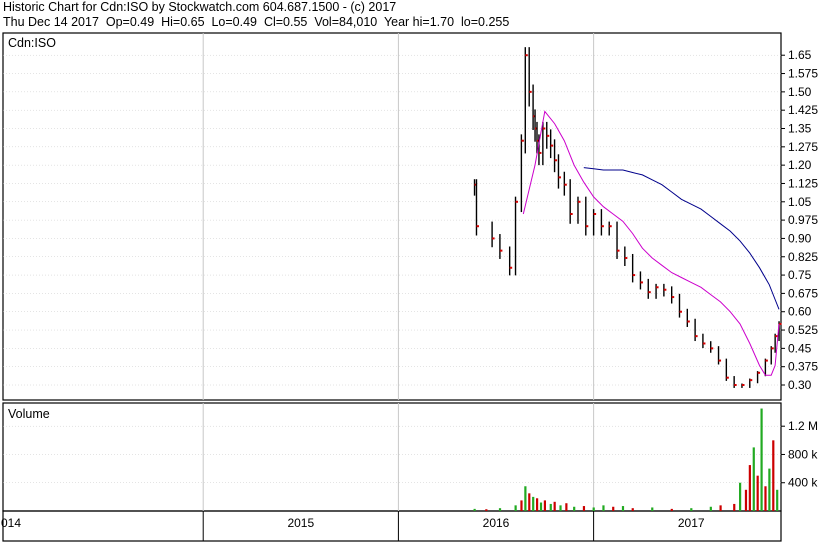 Image resolution: width=830 pixels, height=543 pixels. Describe the element at coordinates (800, 55) in the screenshot. I see `price-tick-label: 1.65` at that location.